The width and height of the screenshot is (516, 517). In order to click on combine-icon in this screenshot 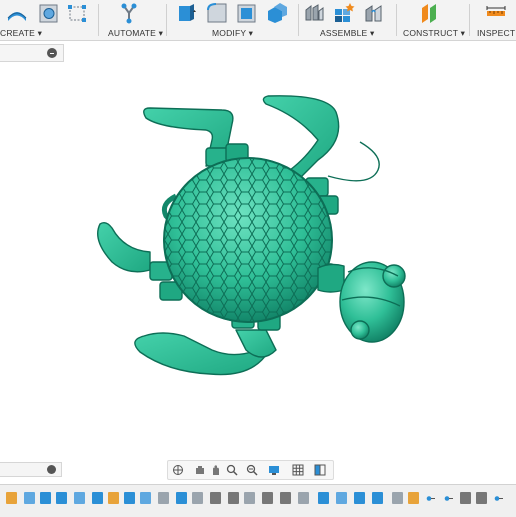, I will do `click(277, 13)`.